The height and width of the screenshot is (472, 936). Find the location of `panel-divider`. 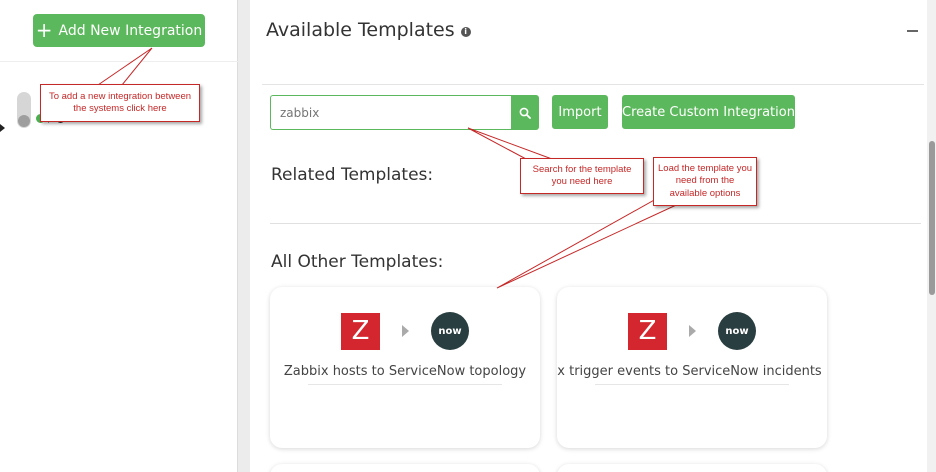

panel-divider is located at coordinates (593, 84).